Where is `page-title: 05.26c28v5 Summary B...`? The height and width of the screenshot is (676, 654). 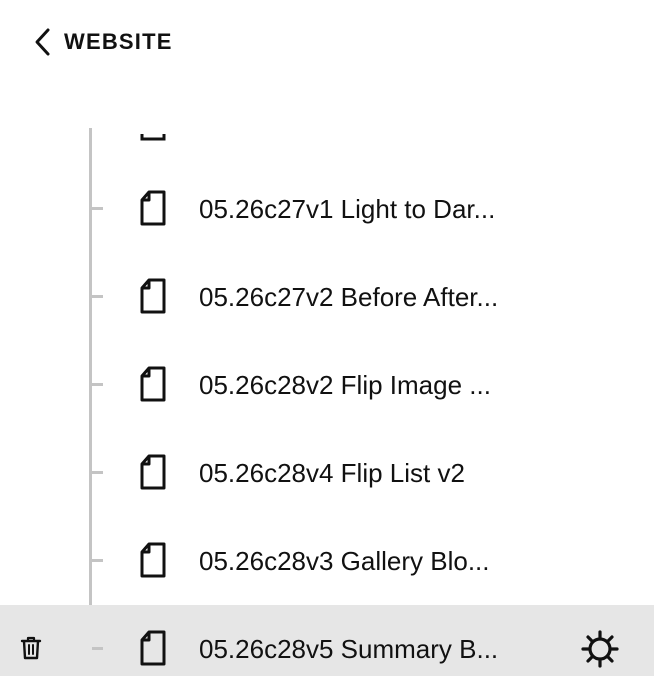 page-title: 05.26c28v5 Summary B... is located at coordinates (349, 649).